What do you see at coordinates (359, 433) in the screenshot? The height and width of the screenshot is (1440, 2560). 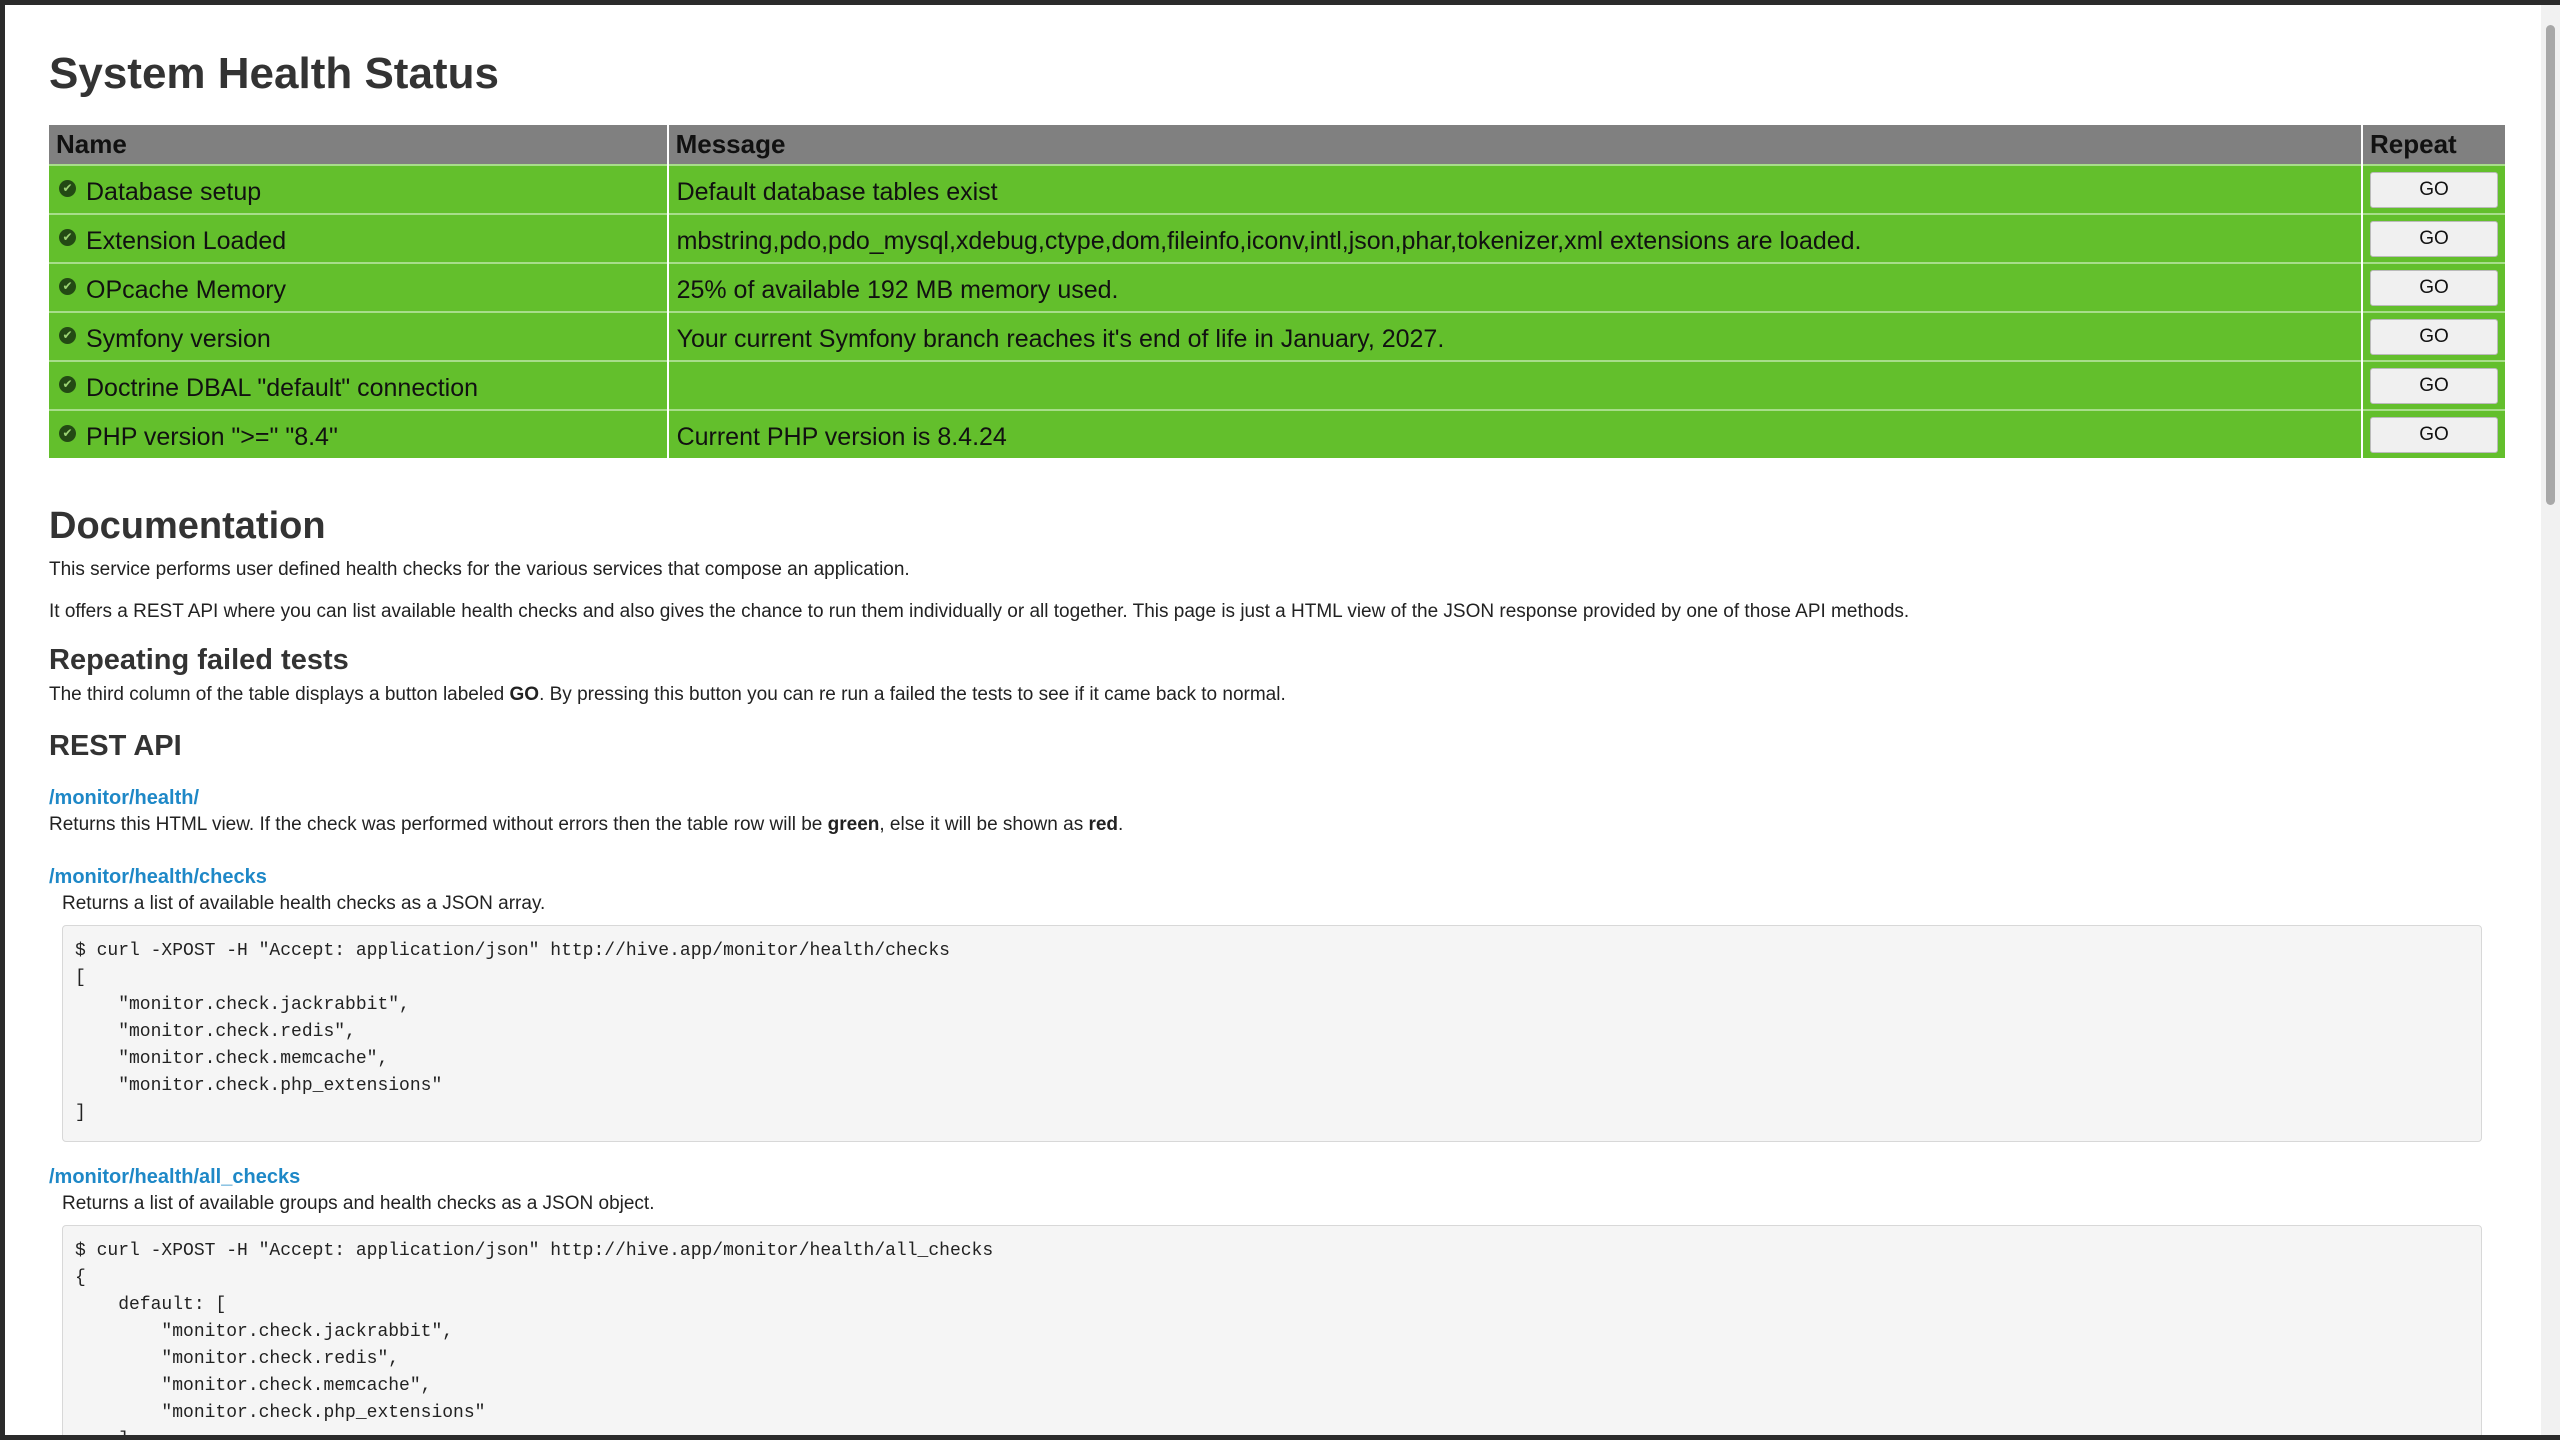 I see `check-name-cell: ✔ PHP version ">=" "8.4"` at bounding box center [359, 433].